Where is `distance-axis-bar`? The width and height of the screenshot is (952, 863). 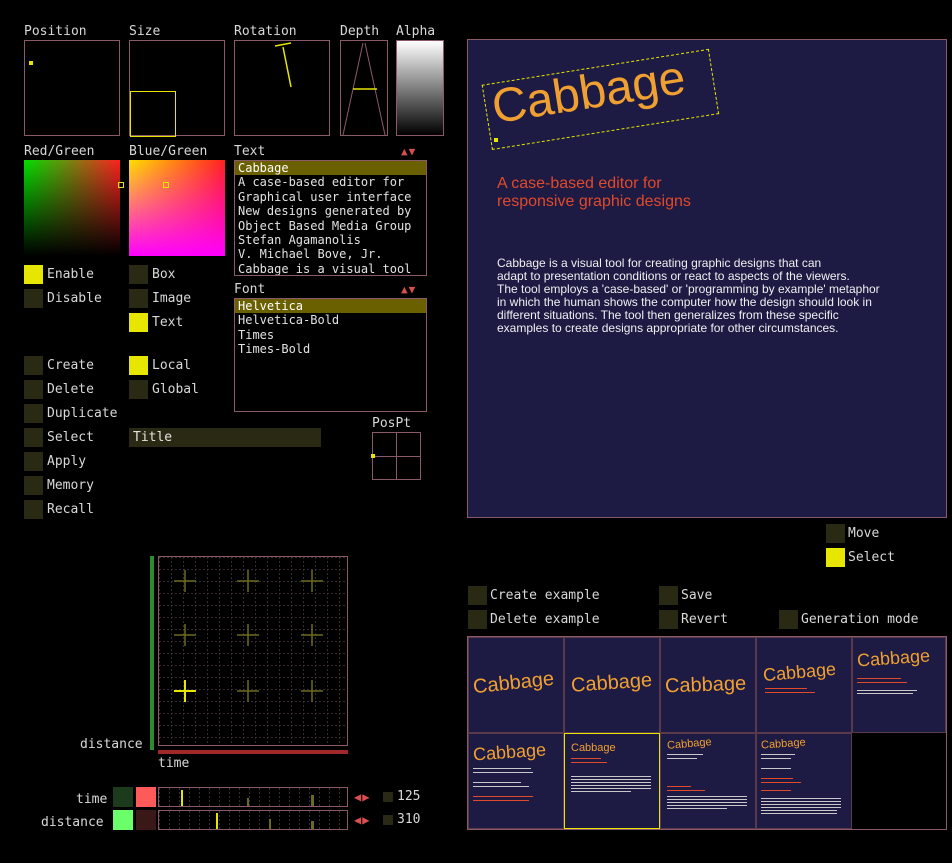
distance-axis-bar is located at coordinates (152, 653).